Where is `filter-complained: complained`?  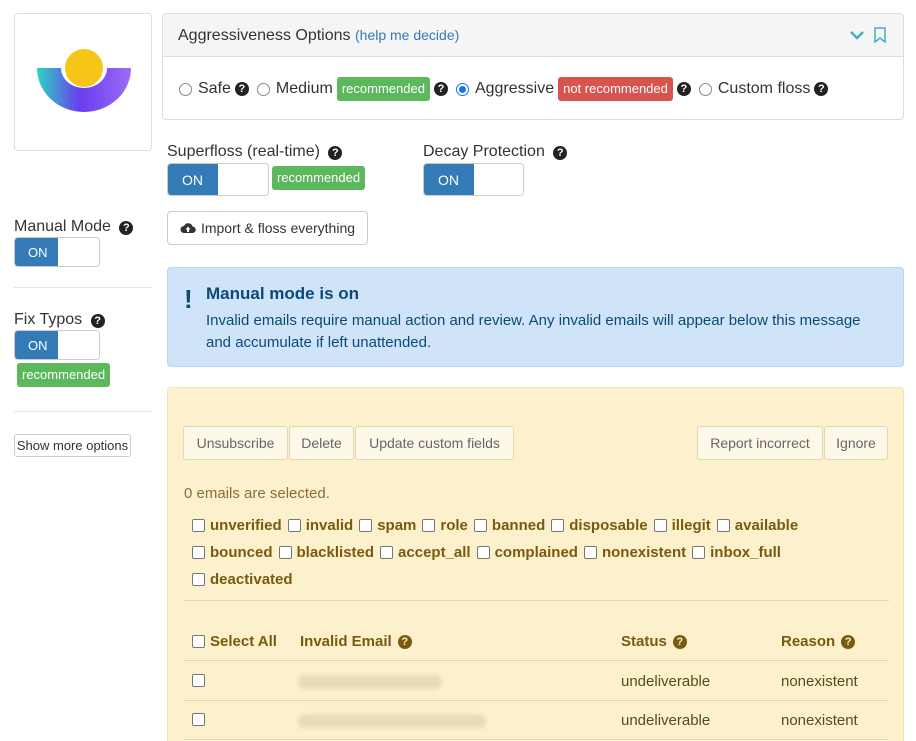
filter-complained: complained is located at coordinates (527, 552).